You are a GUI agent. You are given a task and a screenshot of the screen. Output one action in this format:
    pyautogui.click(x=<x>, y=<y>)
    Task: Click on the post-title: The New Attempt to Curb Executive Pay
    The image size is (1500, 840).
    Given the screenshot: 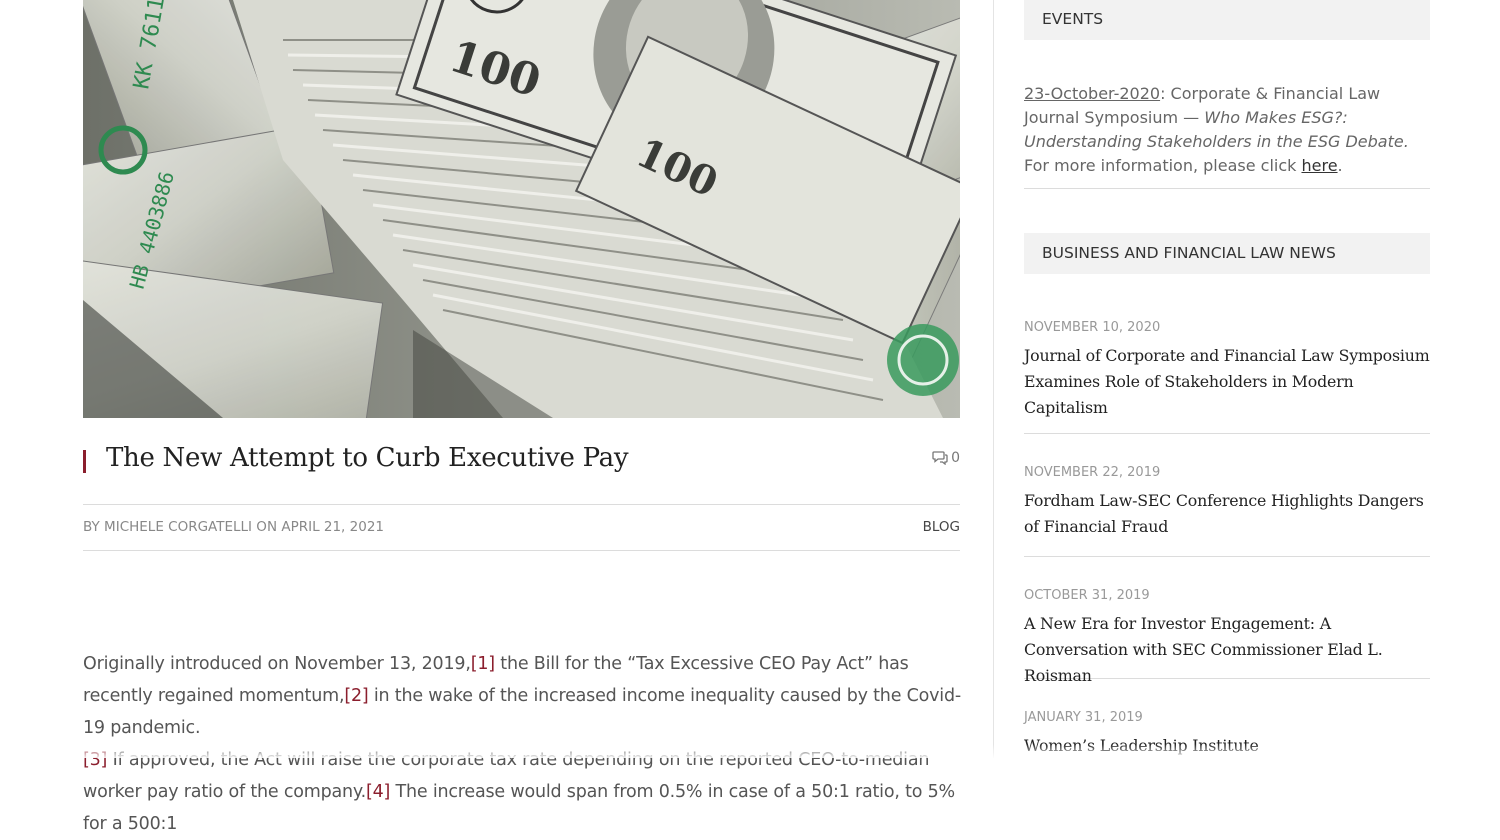 What is the action you would take?
    pyautogui.click(x=367, y=458)
    